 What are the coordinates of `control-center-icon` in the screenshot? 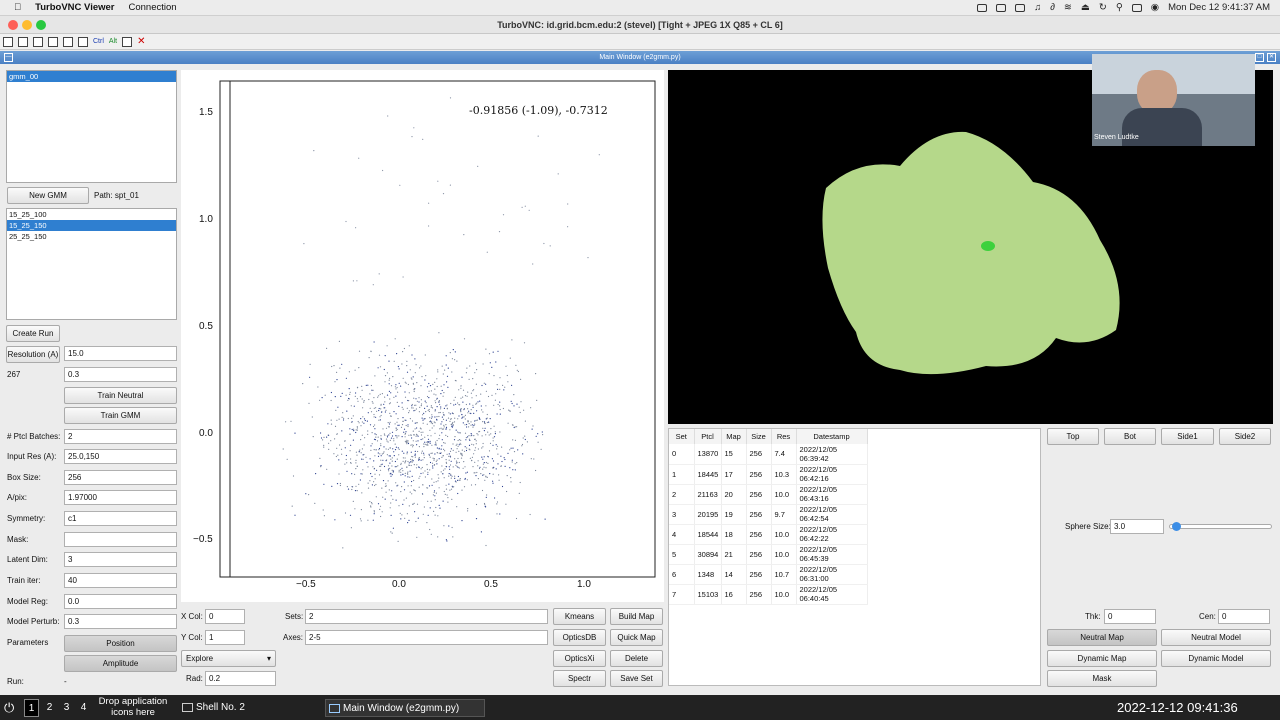 It's located at (1136, 7).